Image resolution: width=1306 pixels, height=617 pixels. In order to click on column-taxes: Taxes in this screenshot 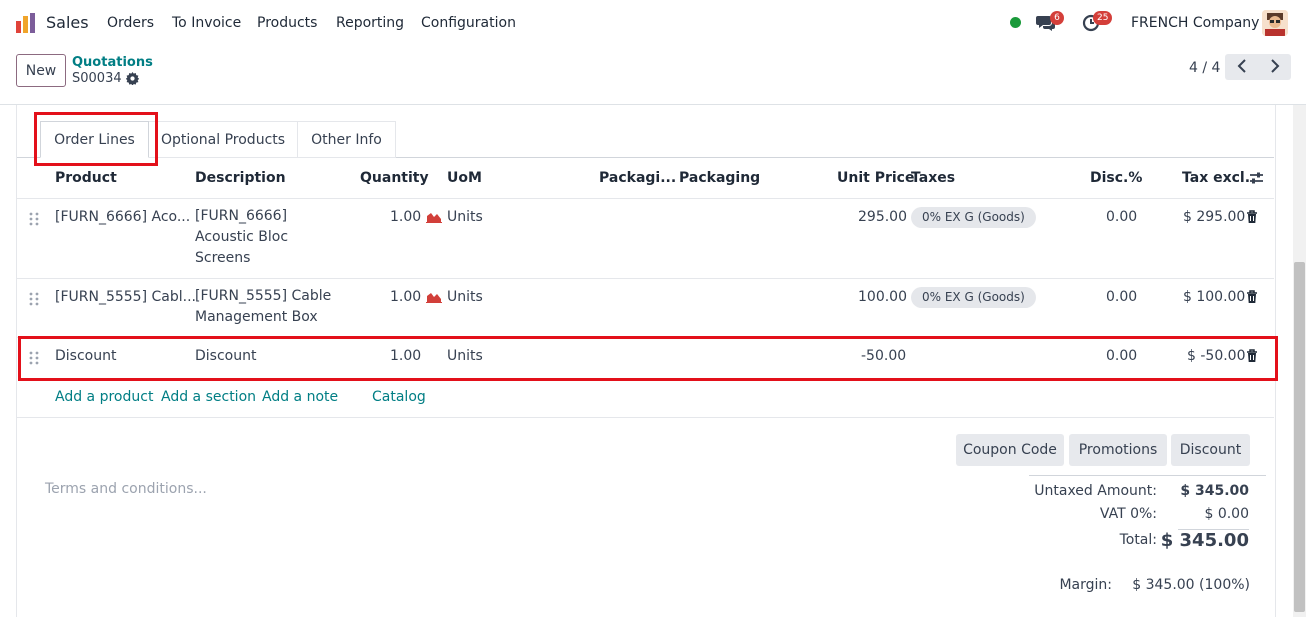, I will do `click(933, 178)`.